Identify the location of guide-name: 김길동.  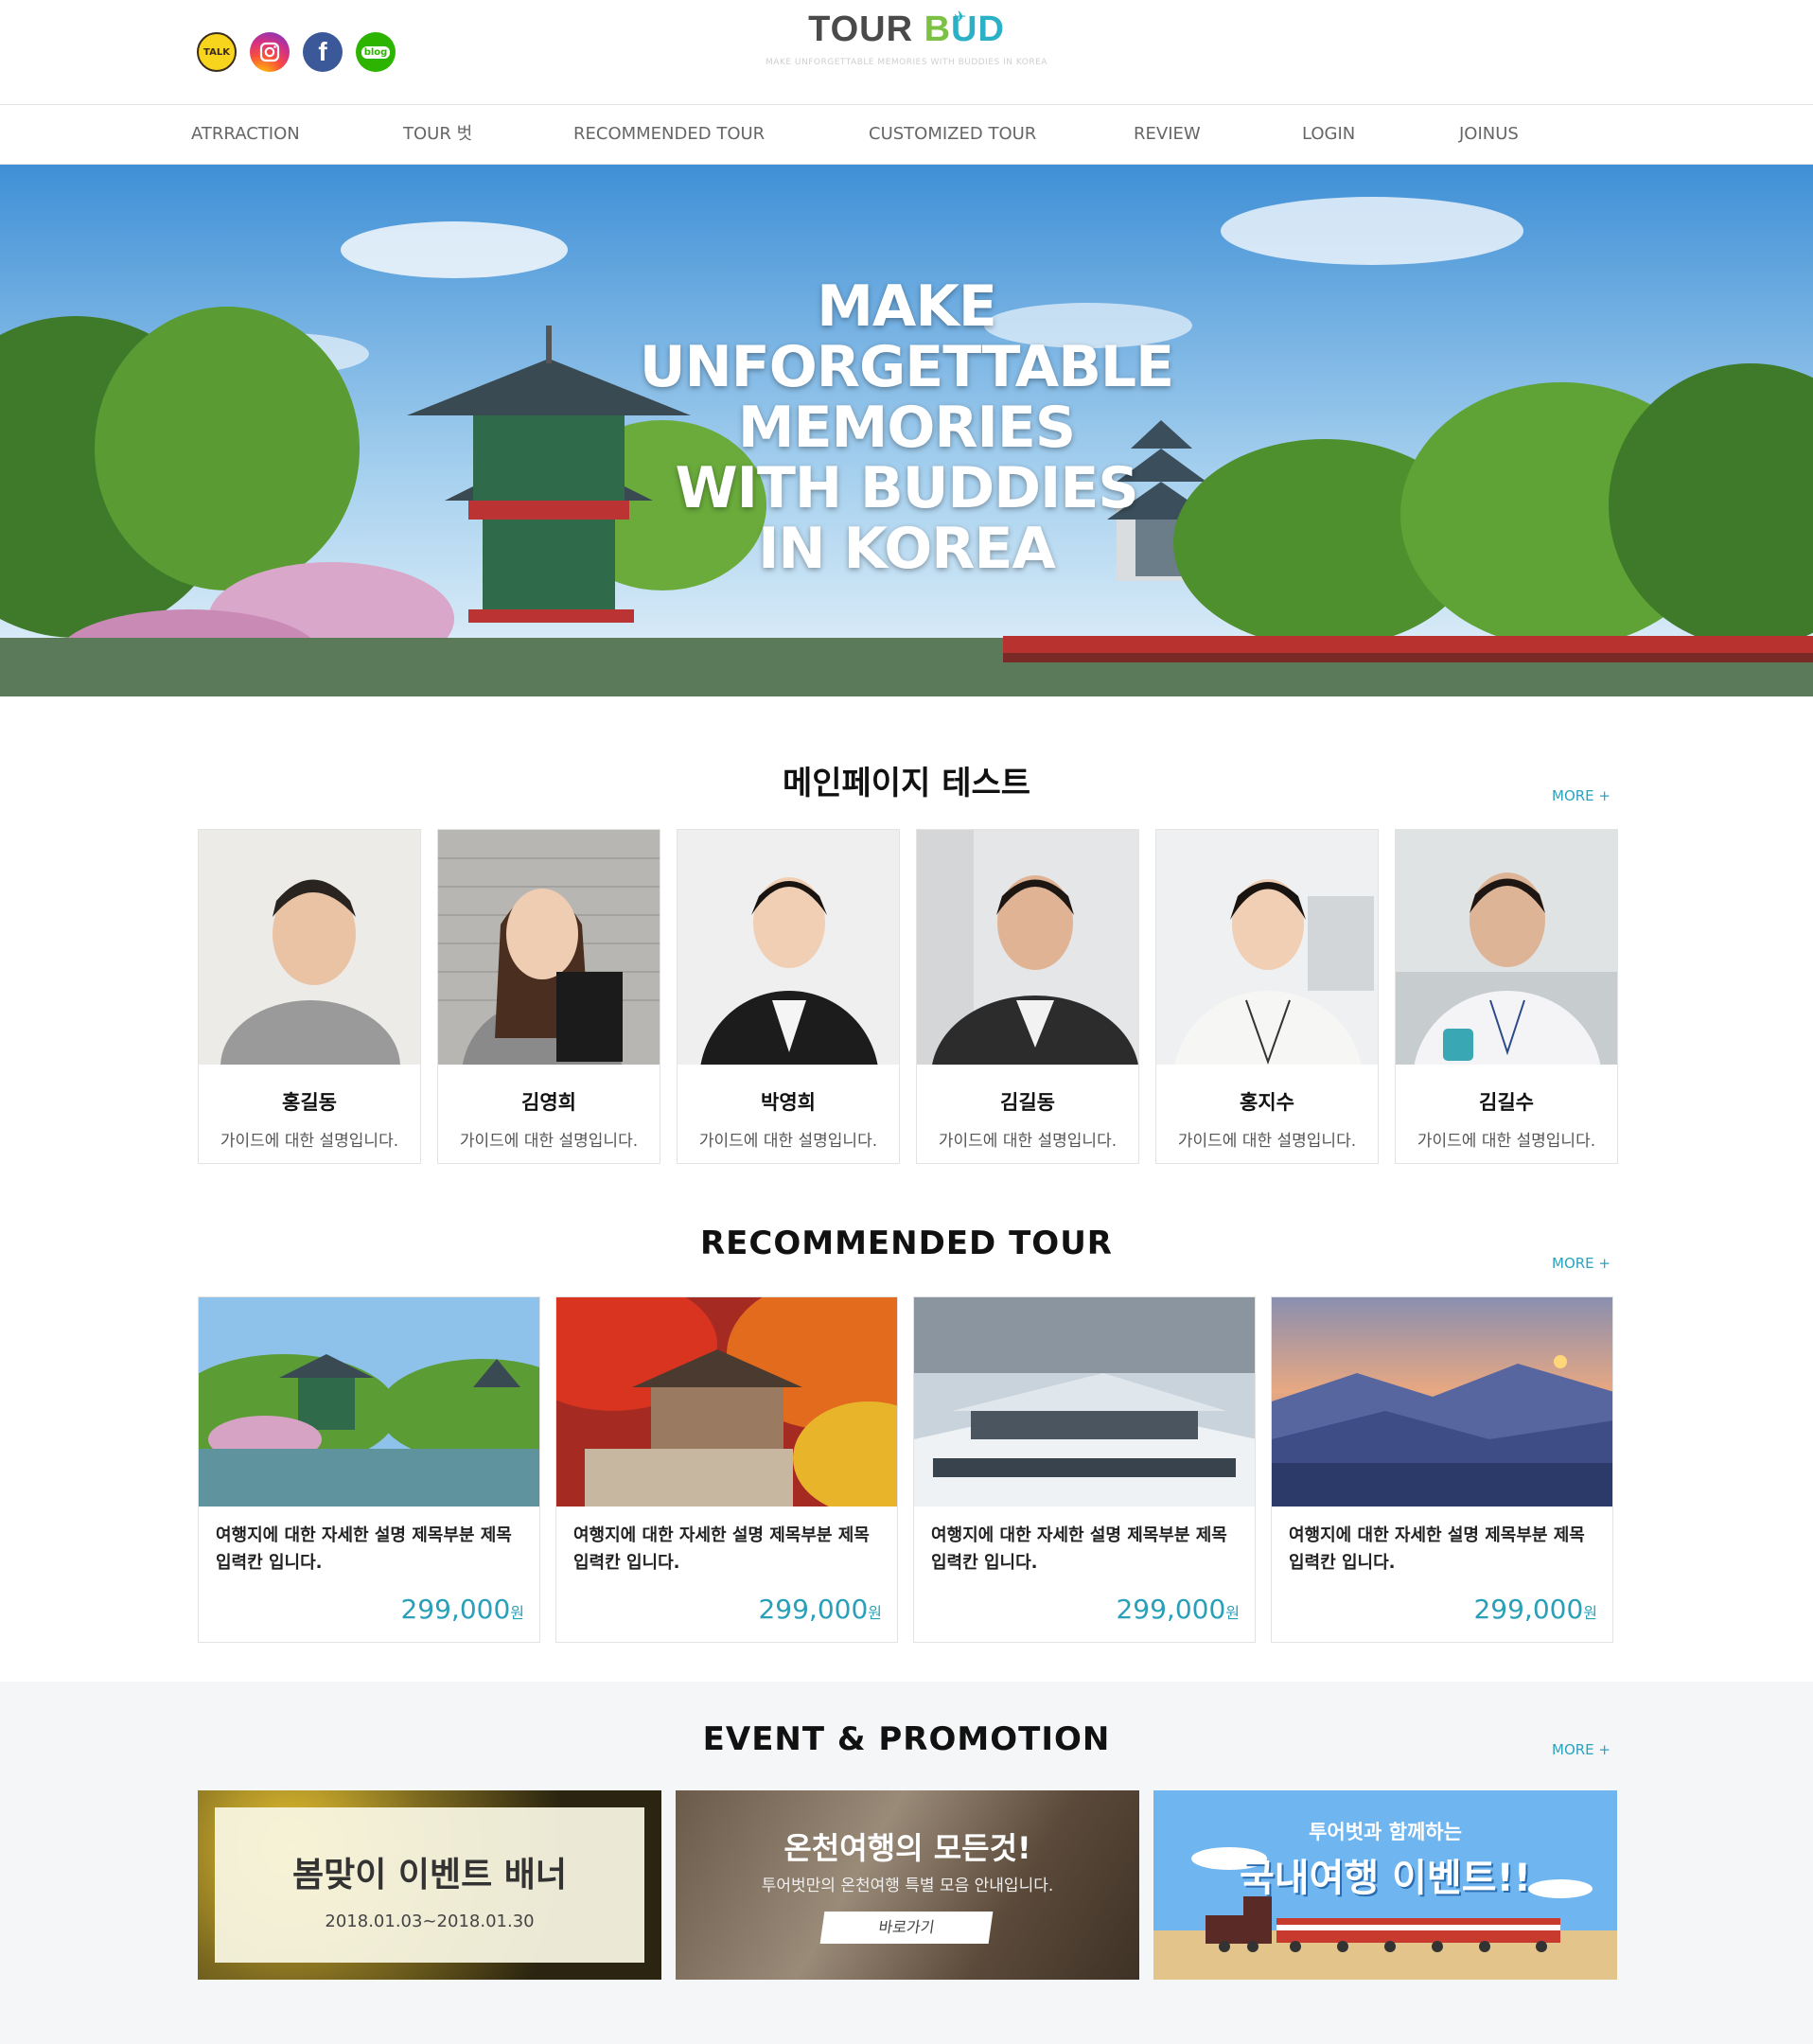
(1027, 1102).